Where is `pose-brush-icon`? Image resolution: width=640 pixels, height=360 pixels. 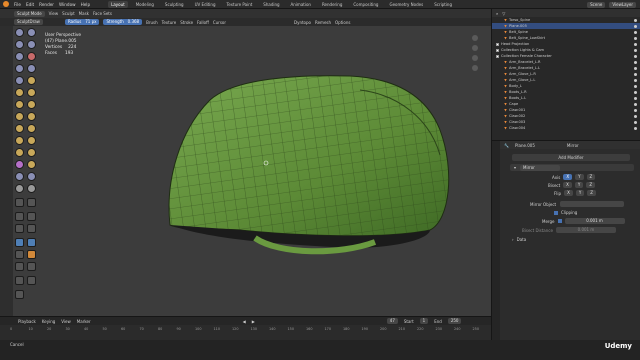
pose-brush-icon is located at coordinates (31, 140).